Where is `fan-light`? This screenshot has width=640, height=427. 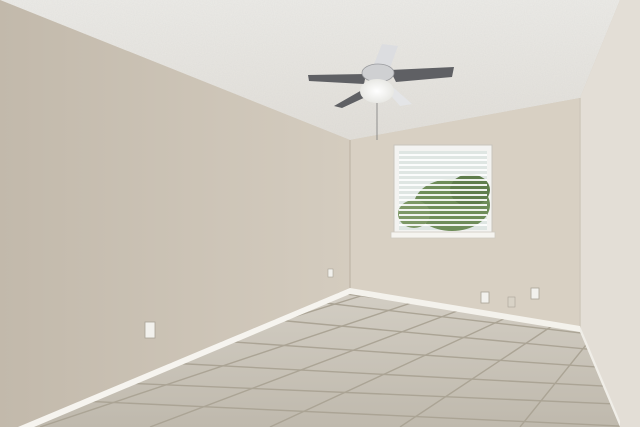
fan-light is located at coordinates (377, 91).